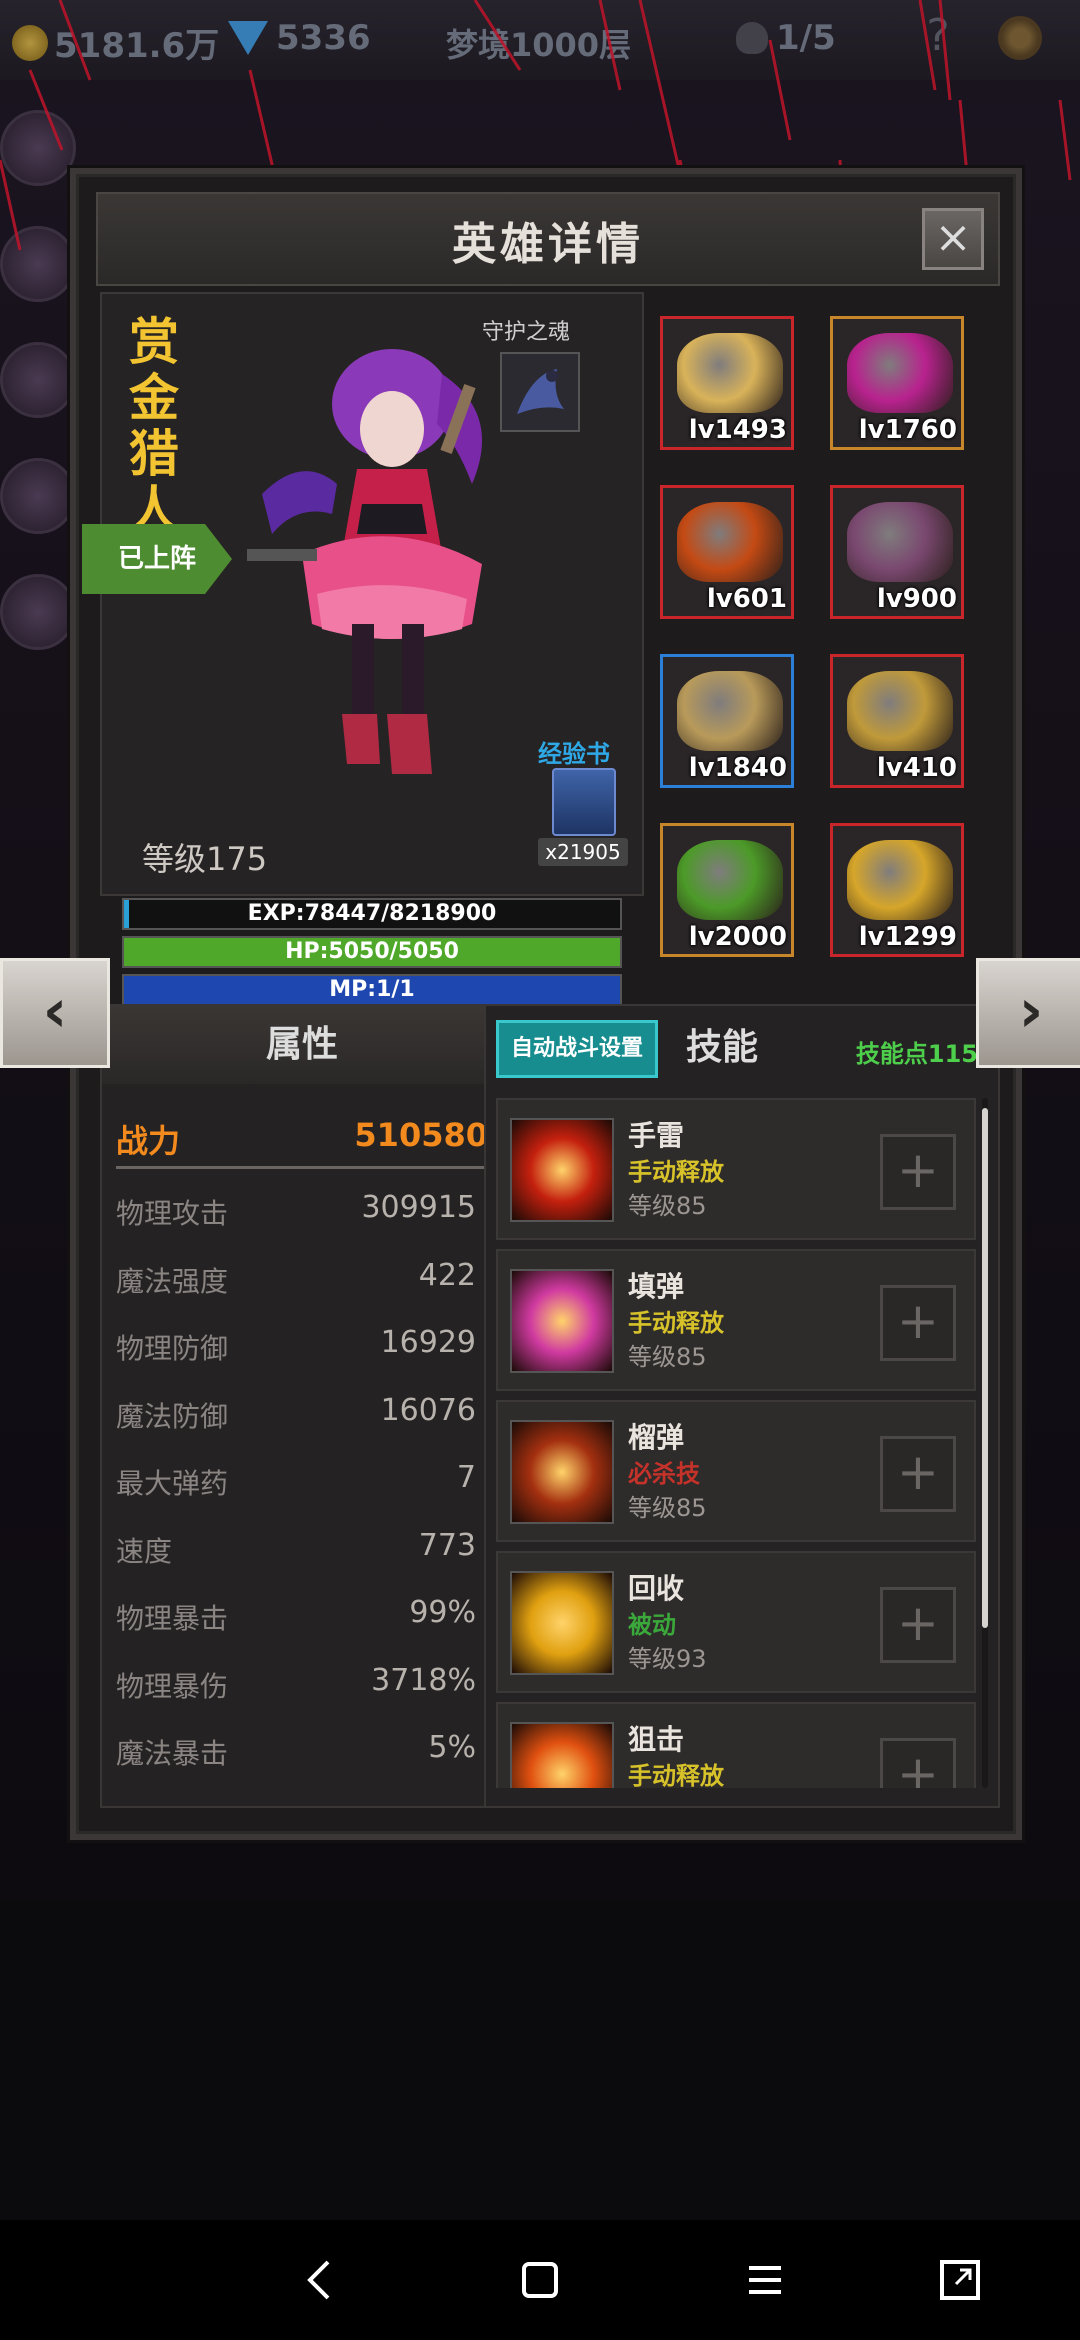  Describe the element at coordinates (296, 1556) in the screenshot. I see `attribute-row: 速度 773` at that location.